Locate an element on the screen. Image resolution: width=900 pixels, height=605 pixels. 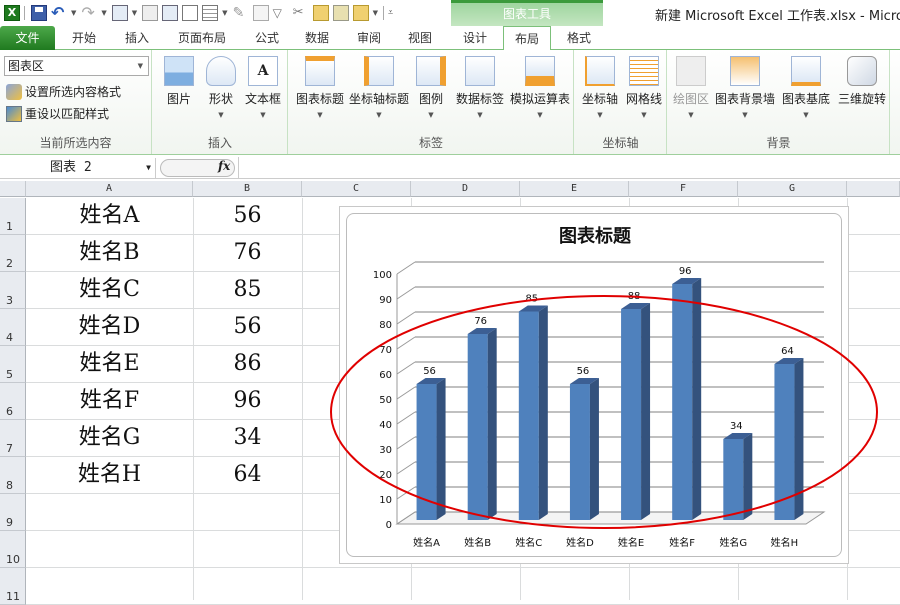
data-table-button: 模拟运算表 ▼ is located at coordinates (540, 87).